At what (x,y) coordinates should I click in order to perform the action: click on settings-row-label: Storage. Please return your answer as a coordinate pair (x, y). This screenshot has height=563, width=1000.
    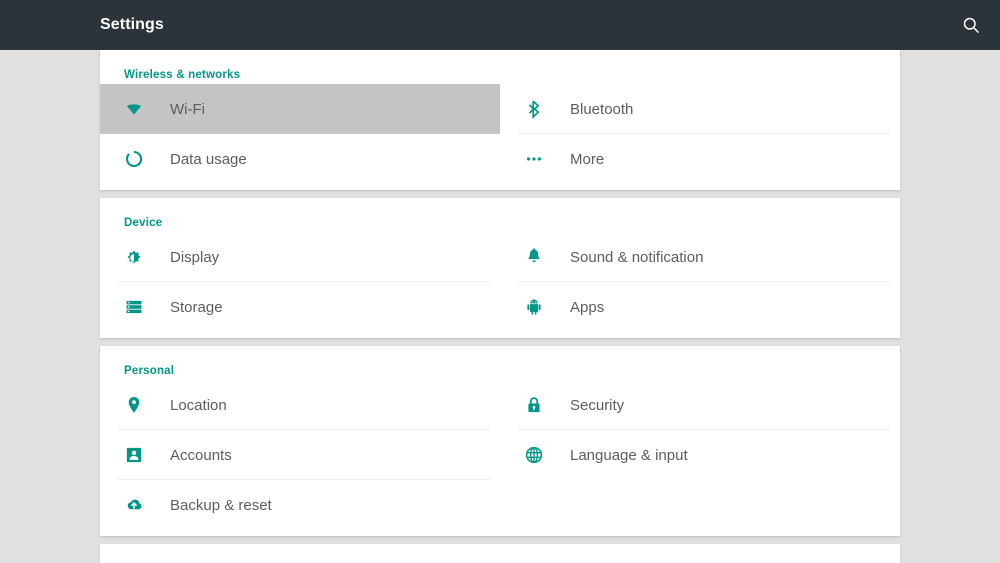
    Looking at the image, I should click on (196, 307).